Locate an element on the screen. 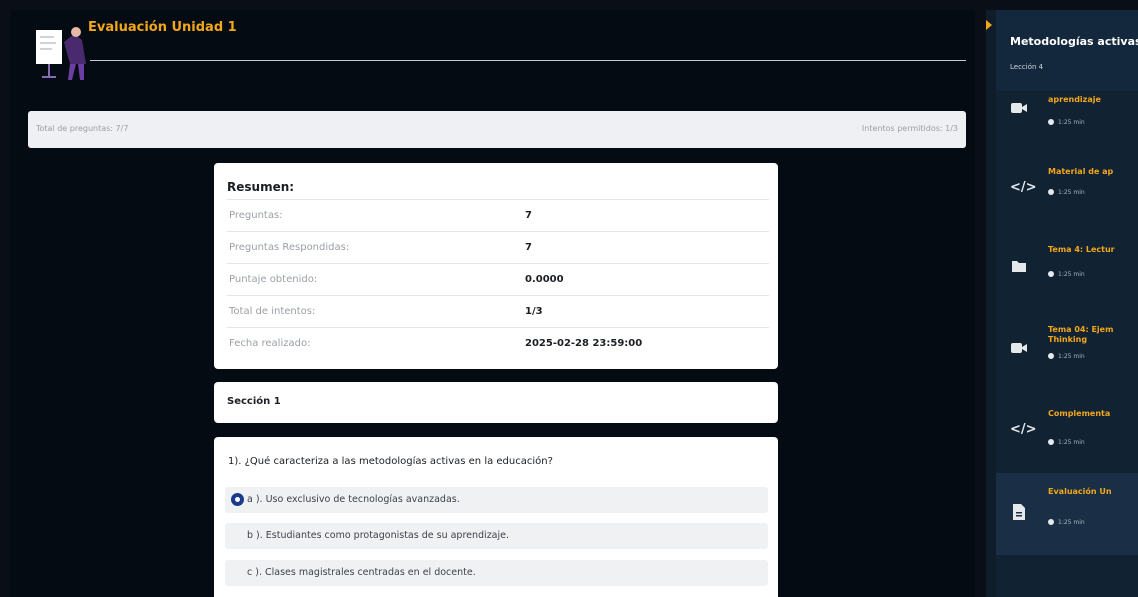 Image resolution: width=1138 pixels, height=597 pixels. summary-value: 1/3 is located at coordinates (646, 311).